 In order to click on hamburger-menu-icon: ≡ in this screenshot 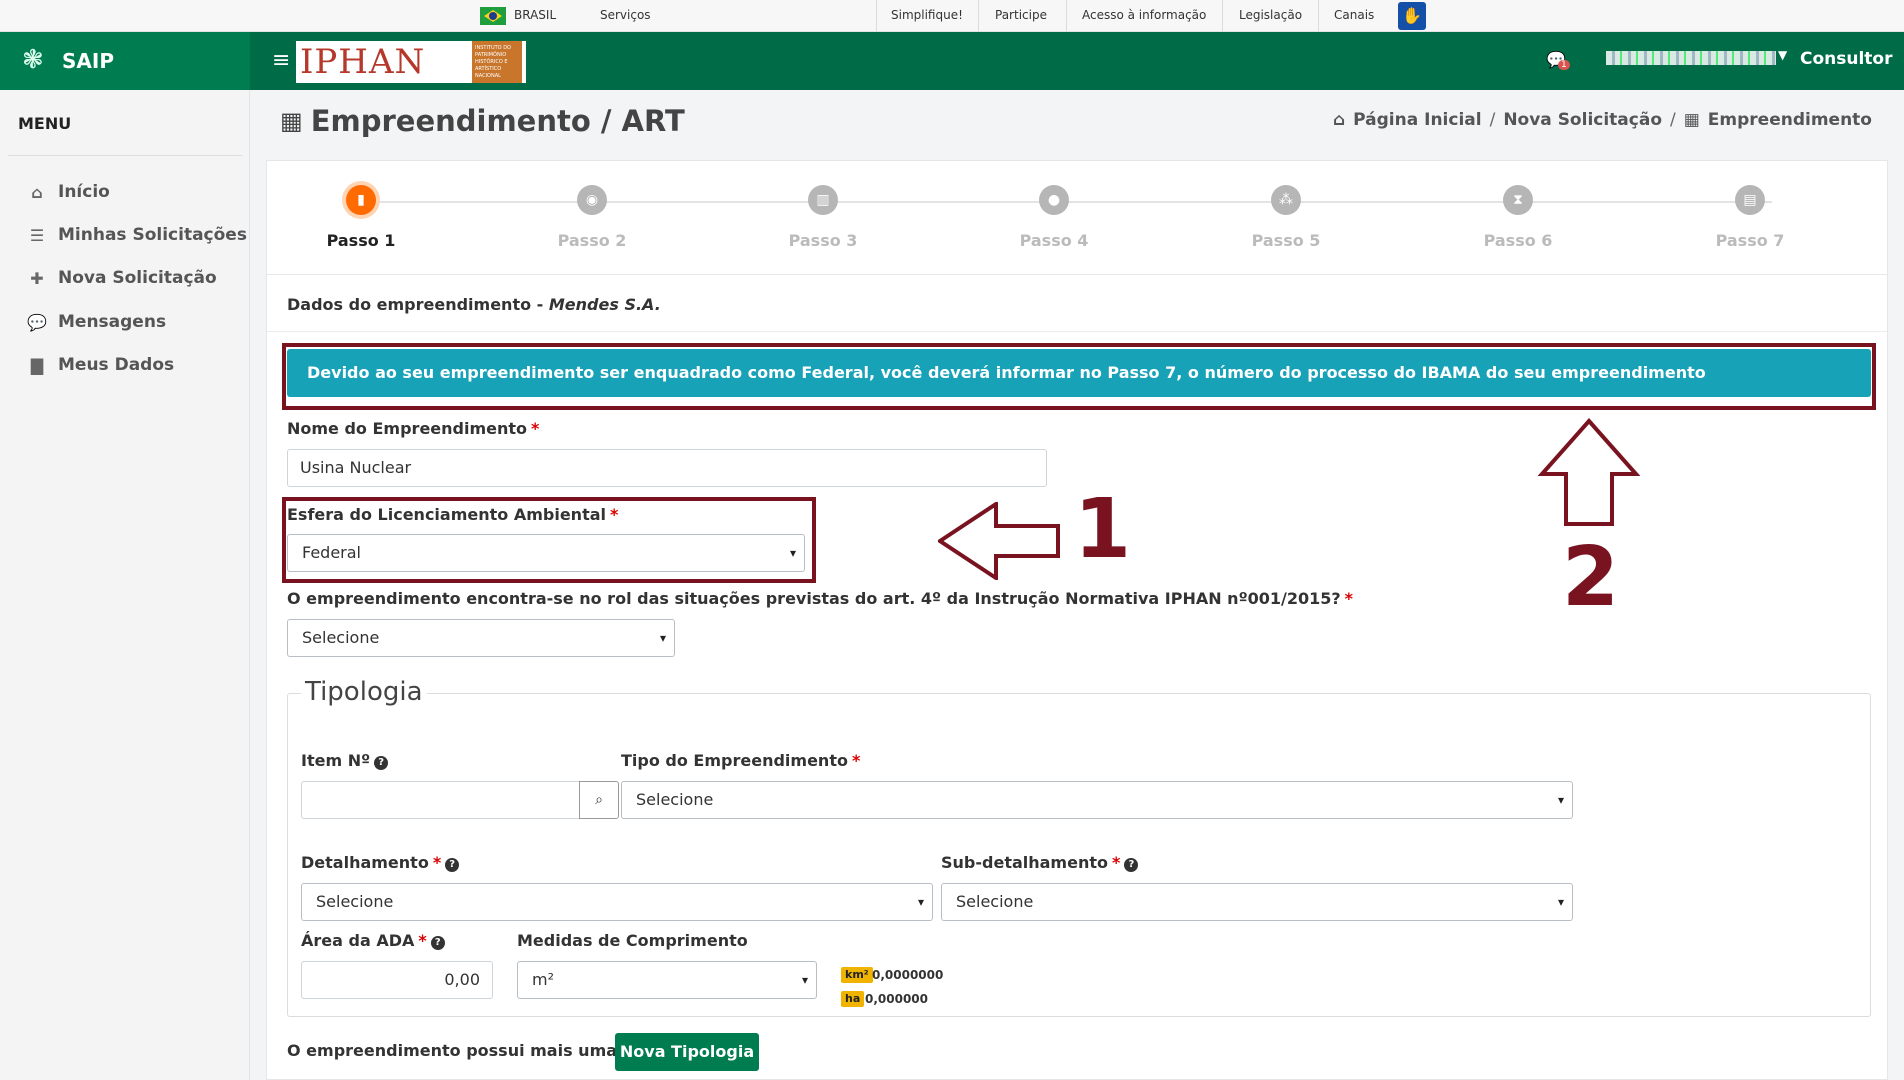, I will do `click(281, 60)`.